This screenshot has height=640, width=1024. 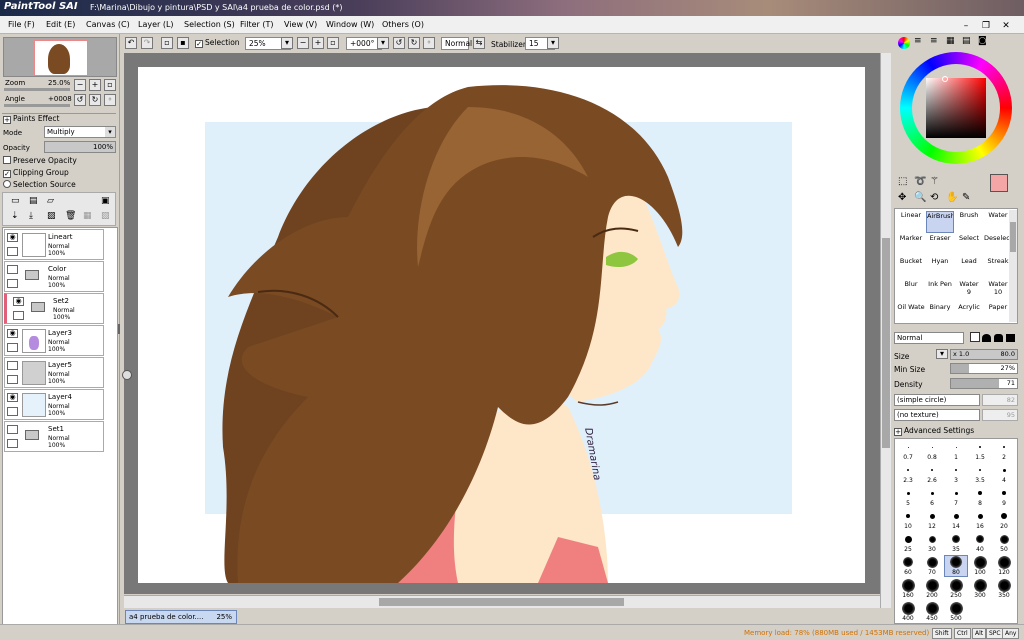 What do you see at coordinates (54, 340) in the screenshot?
I see `layer-item-layer3: ◉ Layer3 Normal 100%` at bounding box center [54, 340].